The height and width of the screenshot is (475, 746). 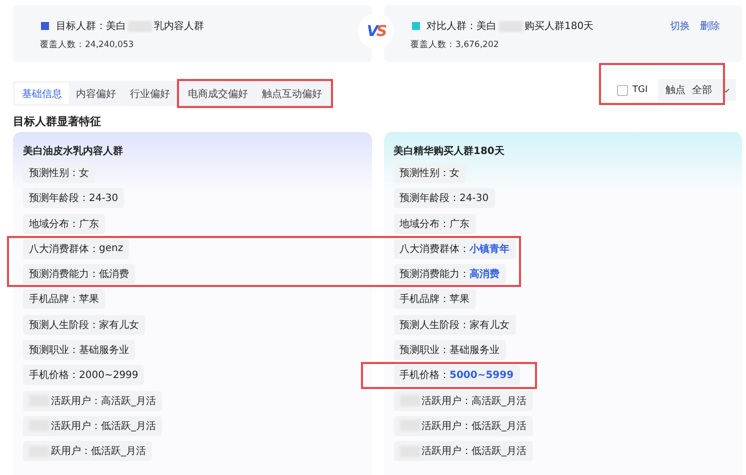 What do you see at coordinates (150, 93) in the screenshot?
I see `tab: 行业偏好` at bounding box center [150, 93].